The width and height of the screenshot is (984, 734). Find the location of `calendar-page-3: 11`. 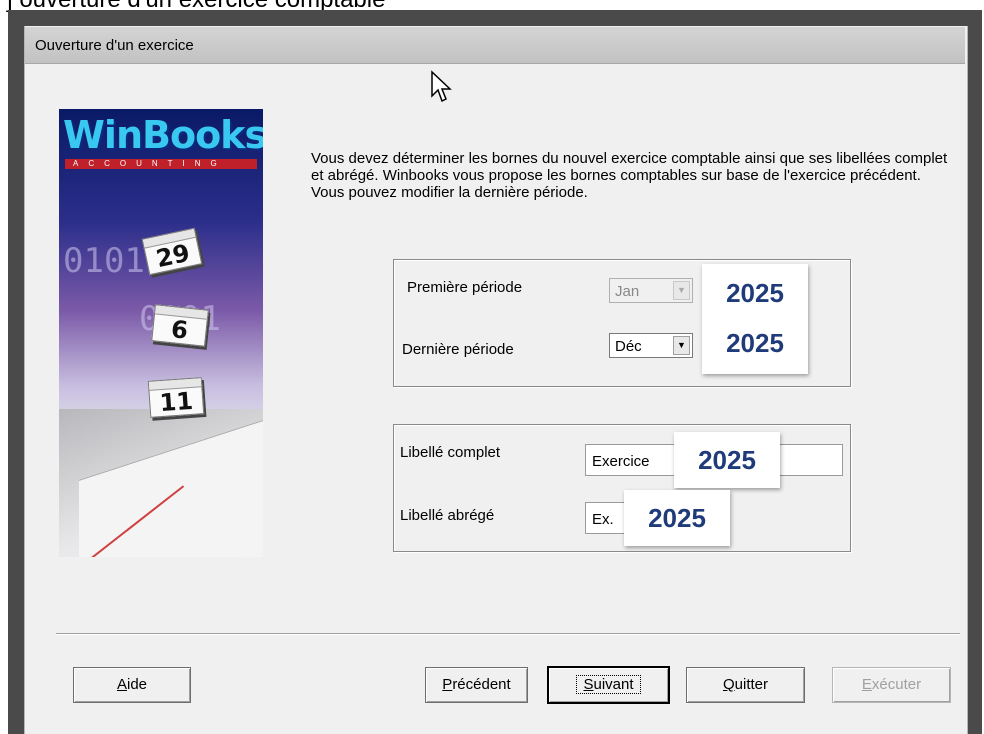

calendar-page-3: 11 is located at coordinates (176, 397).